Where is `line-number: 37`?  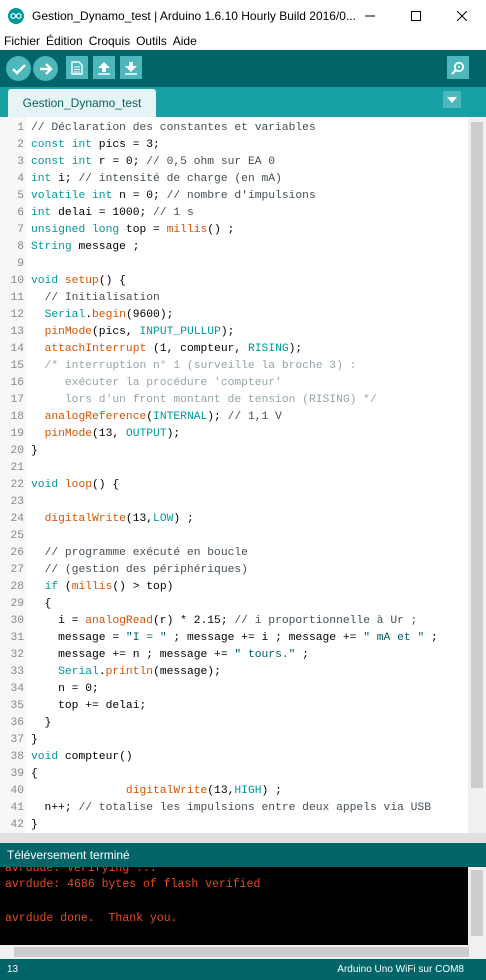
line-number: 37 is located at coordinates (17, 740).